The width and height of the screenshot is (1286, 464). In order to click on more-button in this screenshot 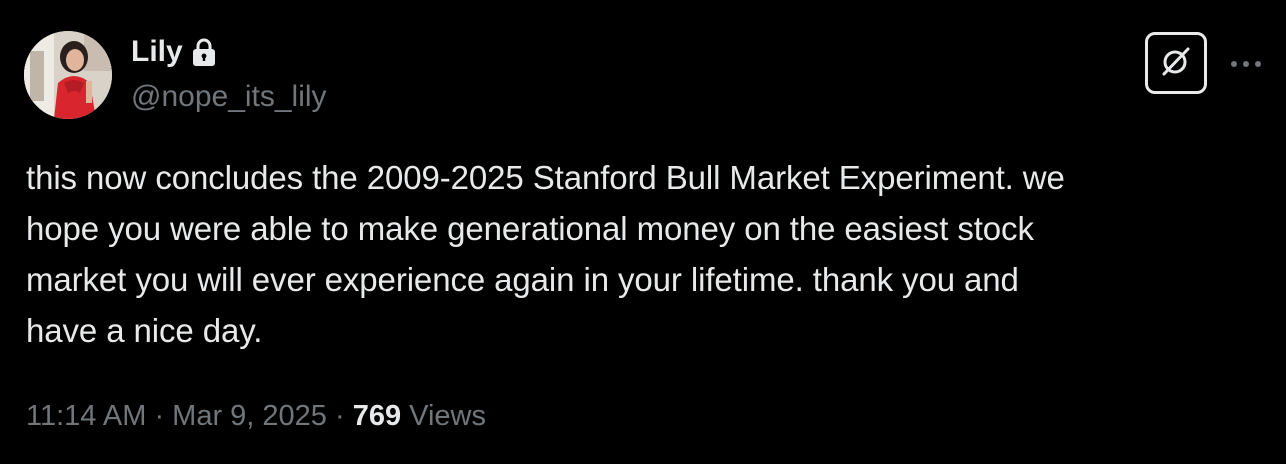, I will do `click(1246, 64)`.